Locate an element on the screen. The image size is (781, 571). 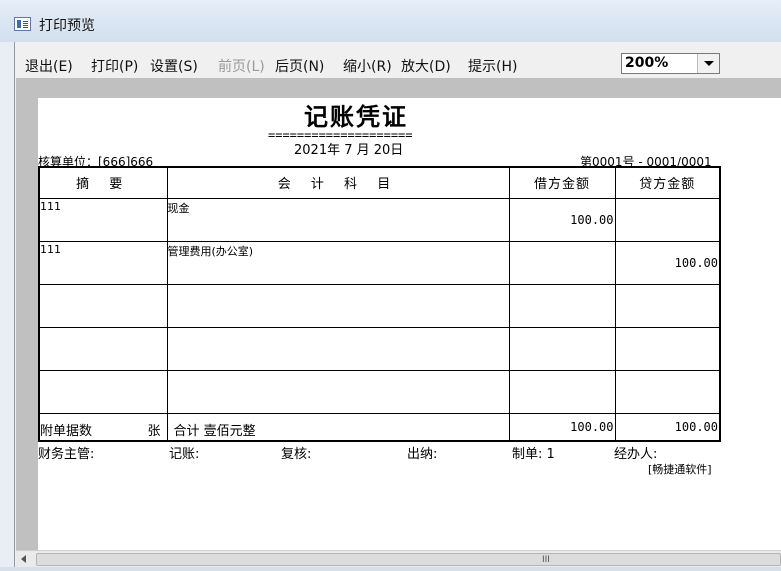
credit-cell: 100.00 is located at coordinates (667, 262).